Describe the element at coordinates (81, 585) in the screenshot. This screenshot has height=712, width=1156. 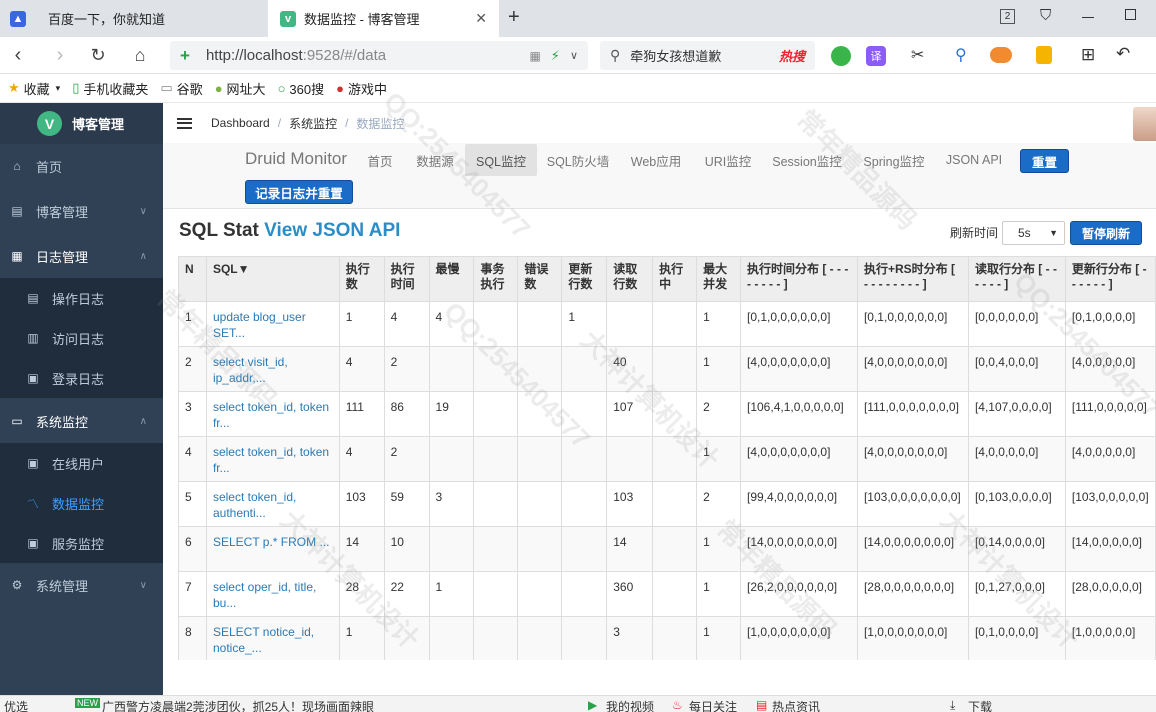
I see `sidebar-item-system-settings: ⚙ 系统管理 ∨` at that location.